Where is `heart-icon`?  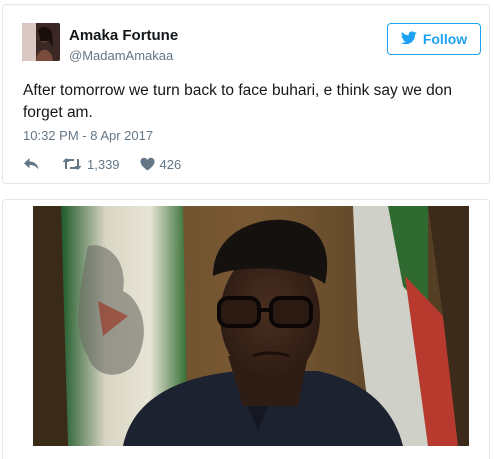 heart-icon is located at coordinates (147, 164).